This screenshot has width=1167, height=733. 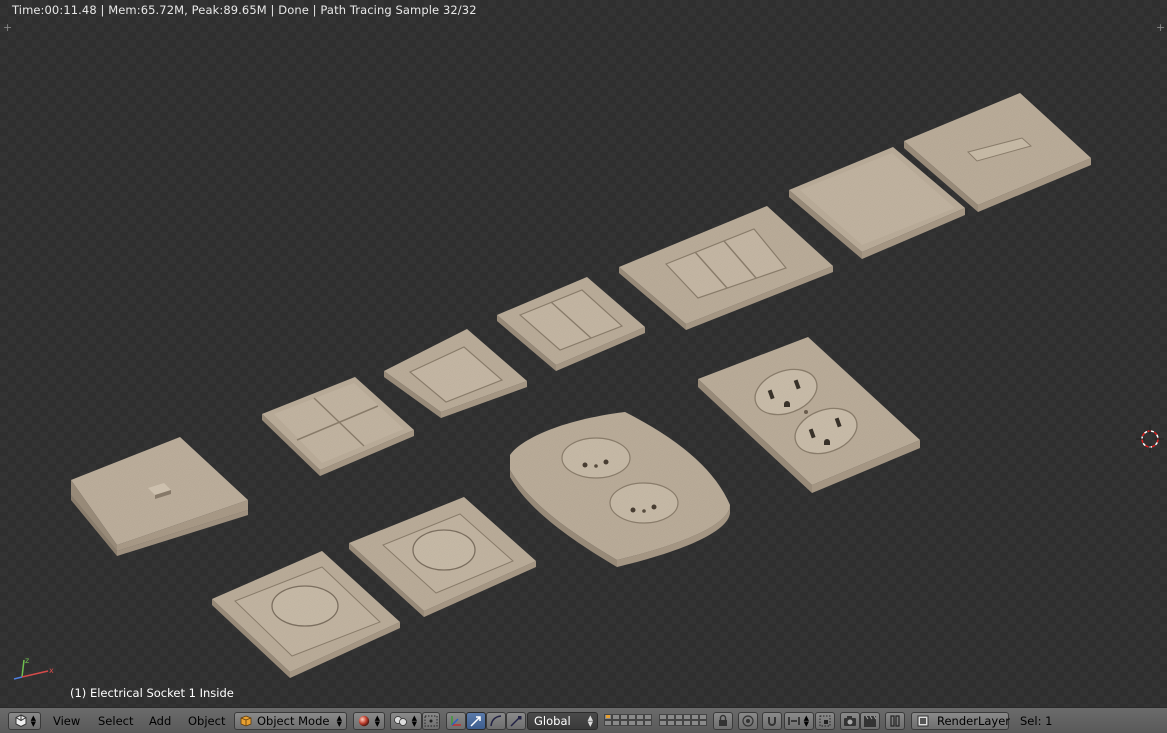 I want to click on render-layer-label: RenderLayer, so click(x=974, y=721).